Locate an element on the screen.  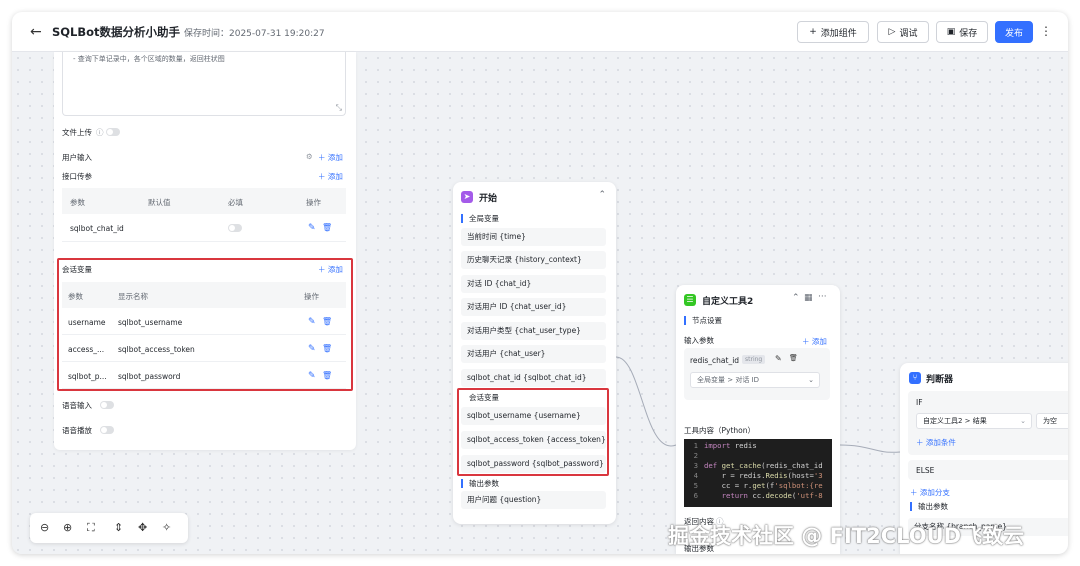
info-icon: ⓘ is located at coordinates (100, 132).